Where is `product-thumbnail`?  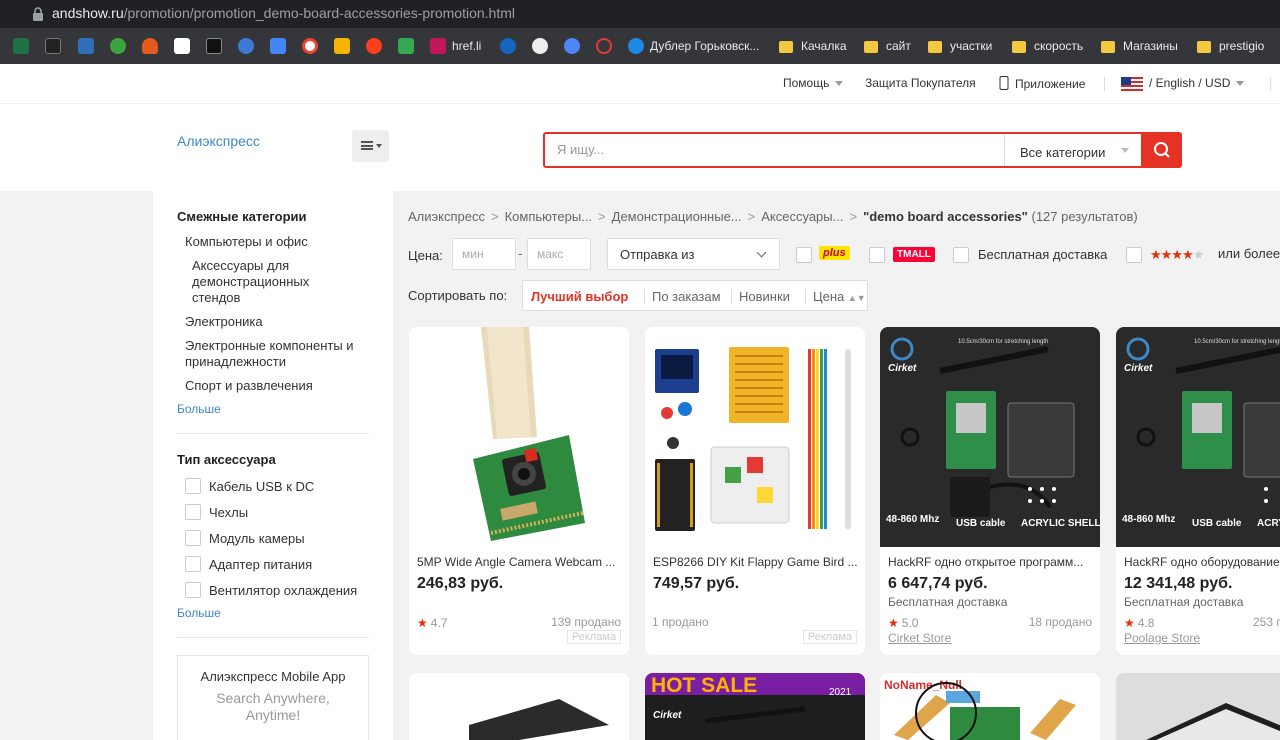 product-thumbnail is located at coordinates (1198, 706).